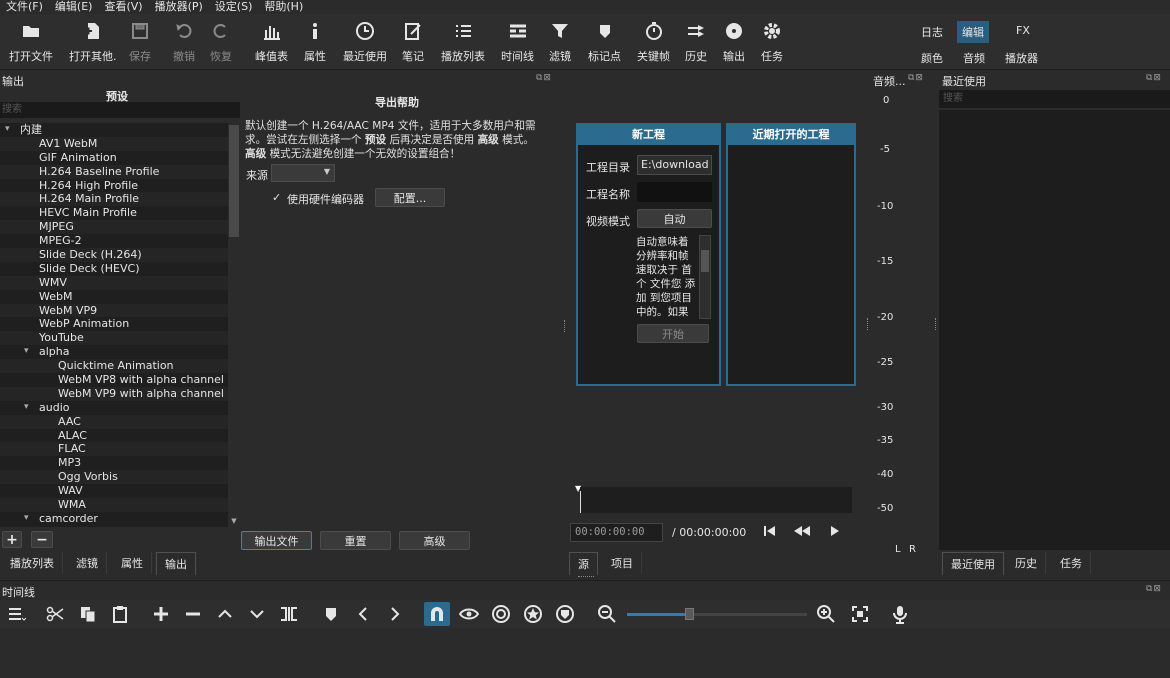 The image size is (1170, 678). I want to click on preset-item: GIF Animation, so click(120, 158).